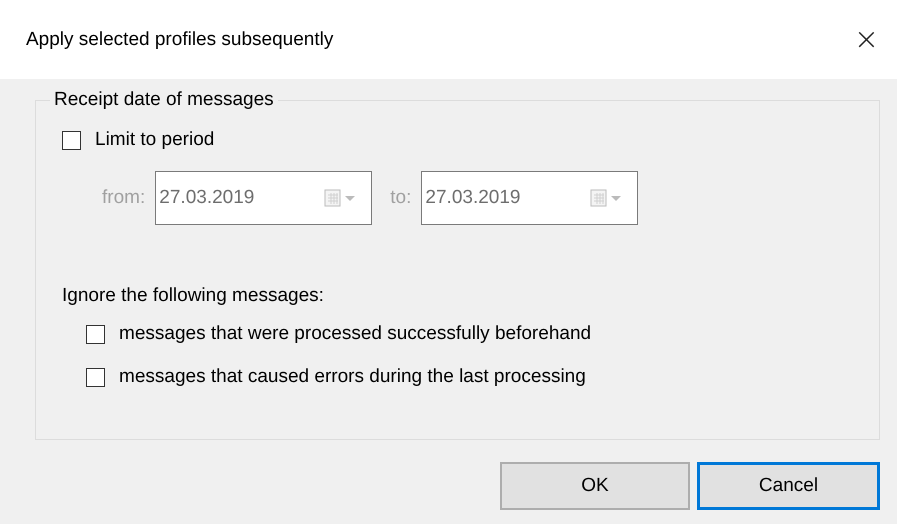 The width and height of the screenshot is (897, 524). What do you see at coordinates (154, 140) in the screenshot?
I see `checkbox-label: Limit to period` at bounding box center [154, 140].